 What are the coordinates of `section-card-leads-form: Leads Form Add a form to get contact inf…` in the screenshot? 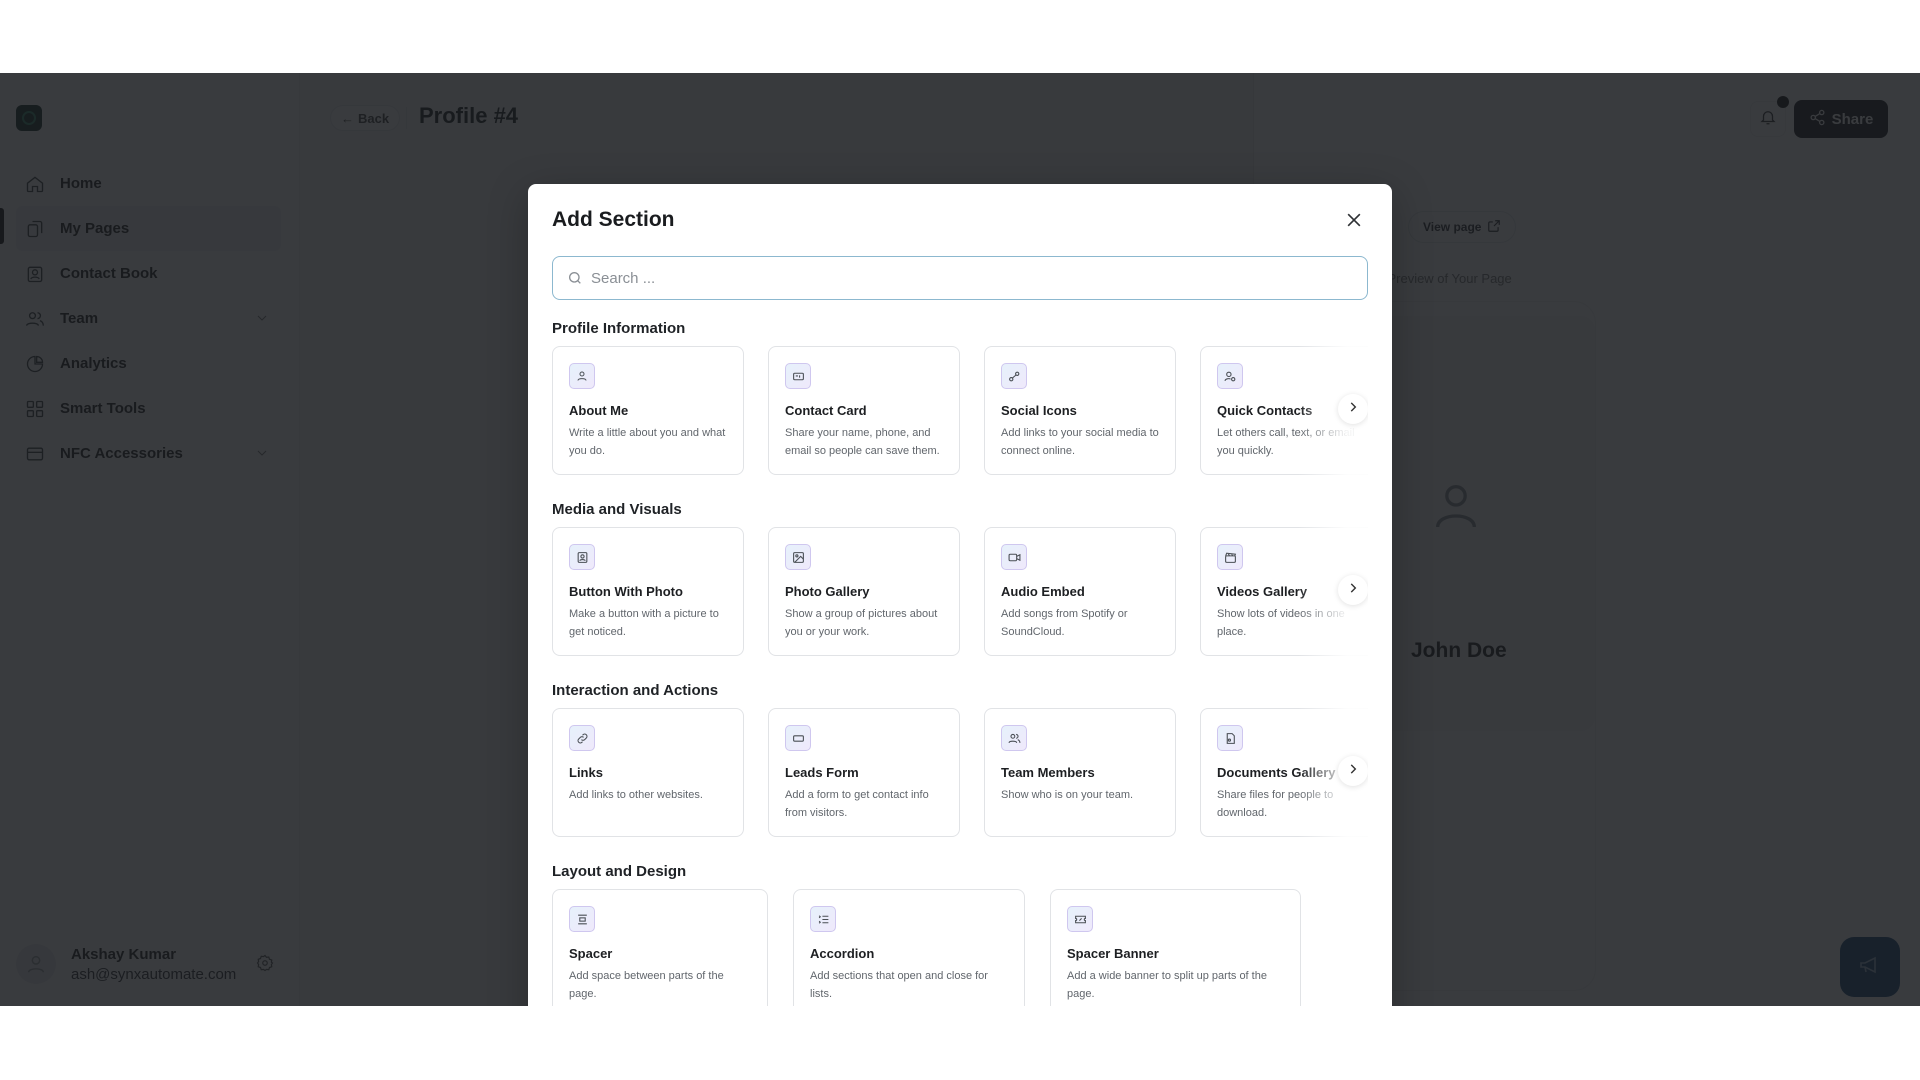 It's located at (864, 772).